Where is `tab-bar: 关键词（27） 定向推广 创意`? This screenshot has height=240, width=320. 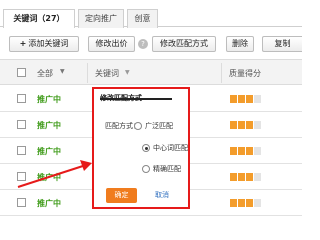
tab-bar: 关键词（27） 定向推广 创意 is located at coordinates (151, 14).